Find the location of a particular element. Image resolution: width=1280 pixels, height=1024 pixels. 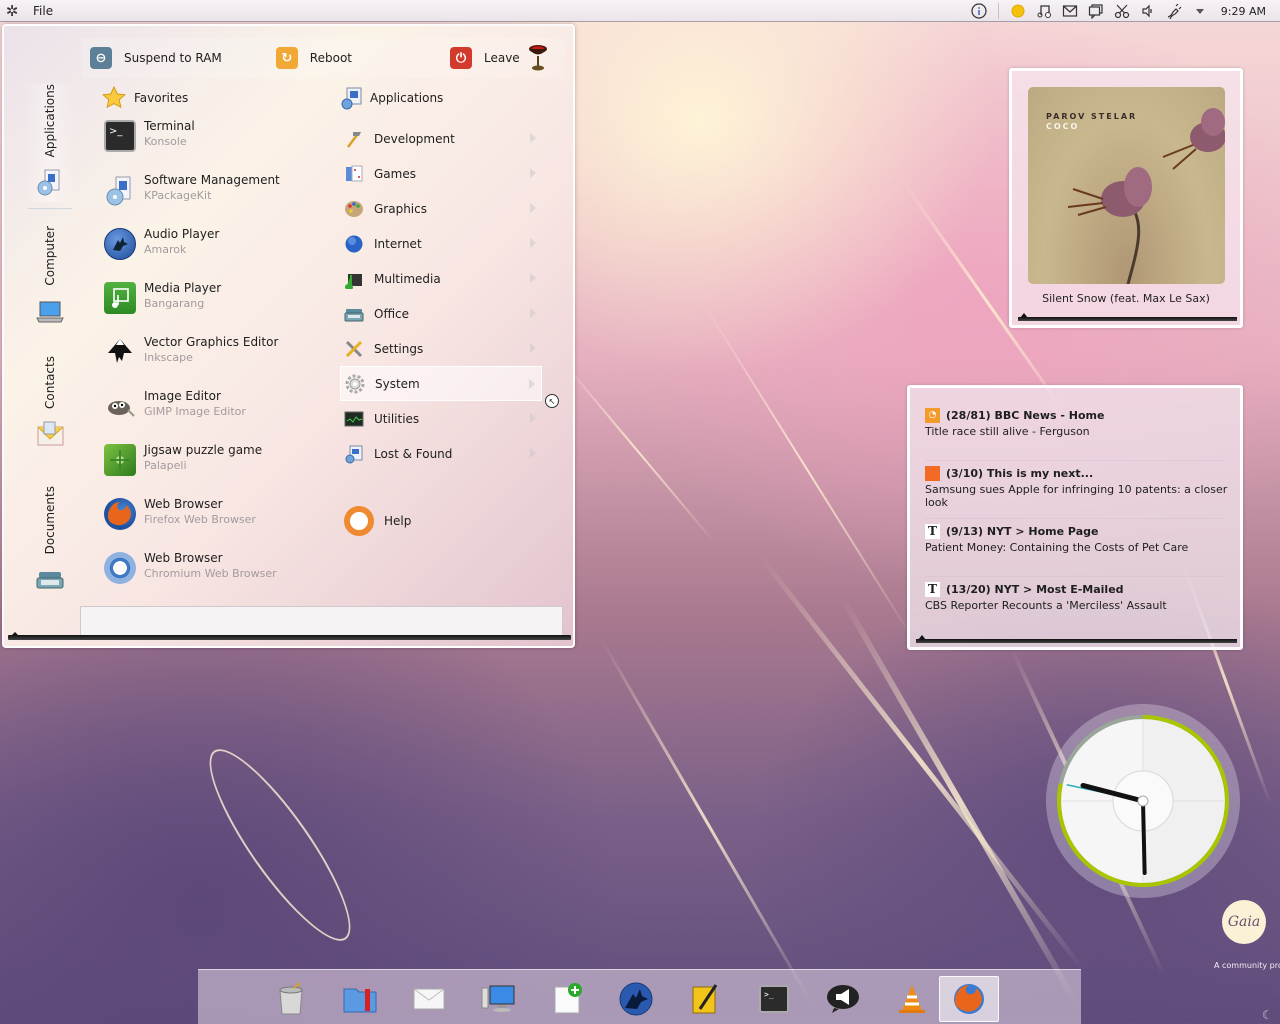

klipper-sun-icon is located at coordinates (1018, 11).